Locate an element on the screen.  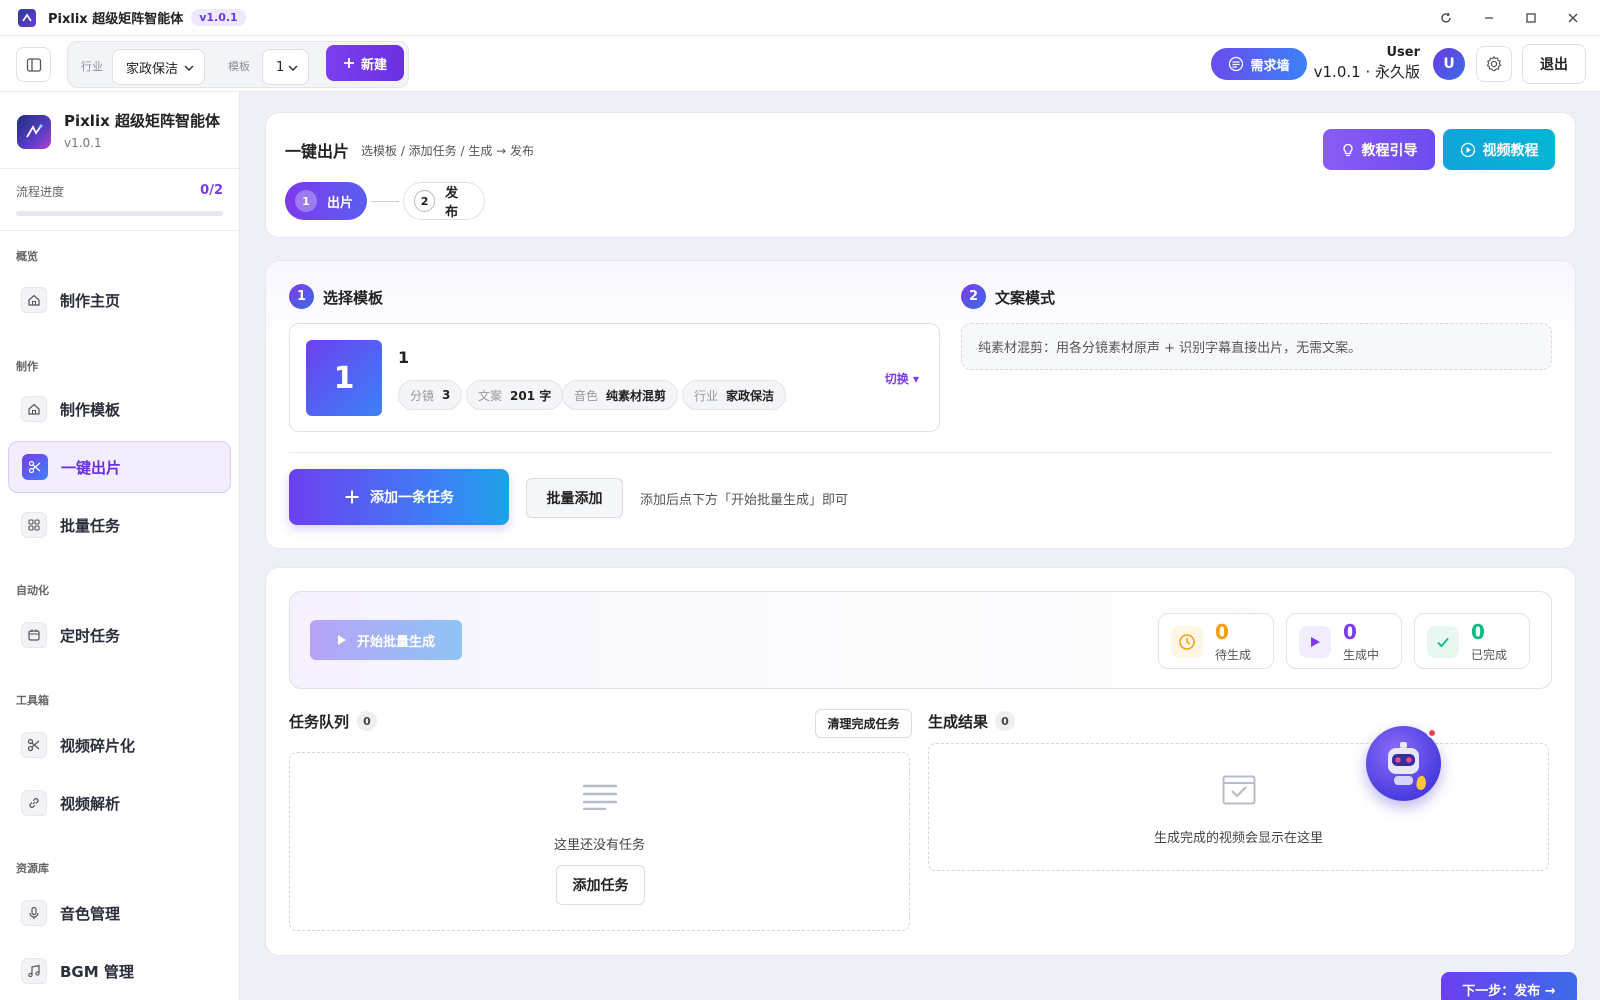
sidebar-item-label: 视频解析 is located at coordinates (90, 803).